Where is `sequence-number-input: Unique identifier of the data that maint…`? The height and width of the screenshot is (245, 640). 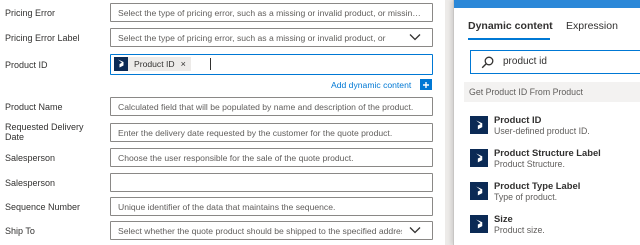
sequence-number-input: Unique identifier of the data that maint… is located at coordinates (271, 206).